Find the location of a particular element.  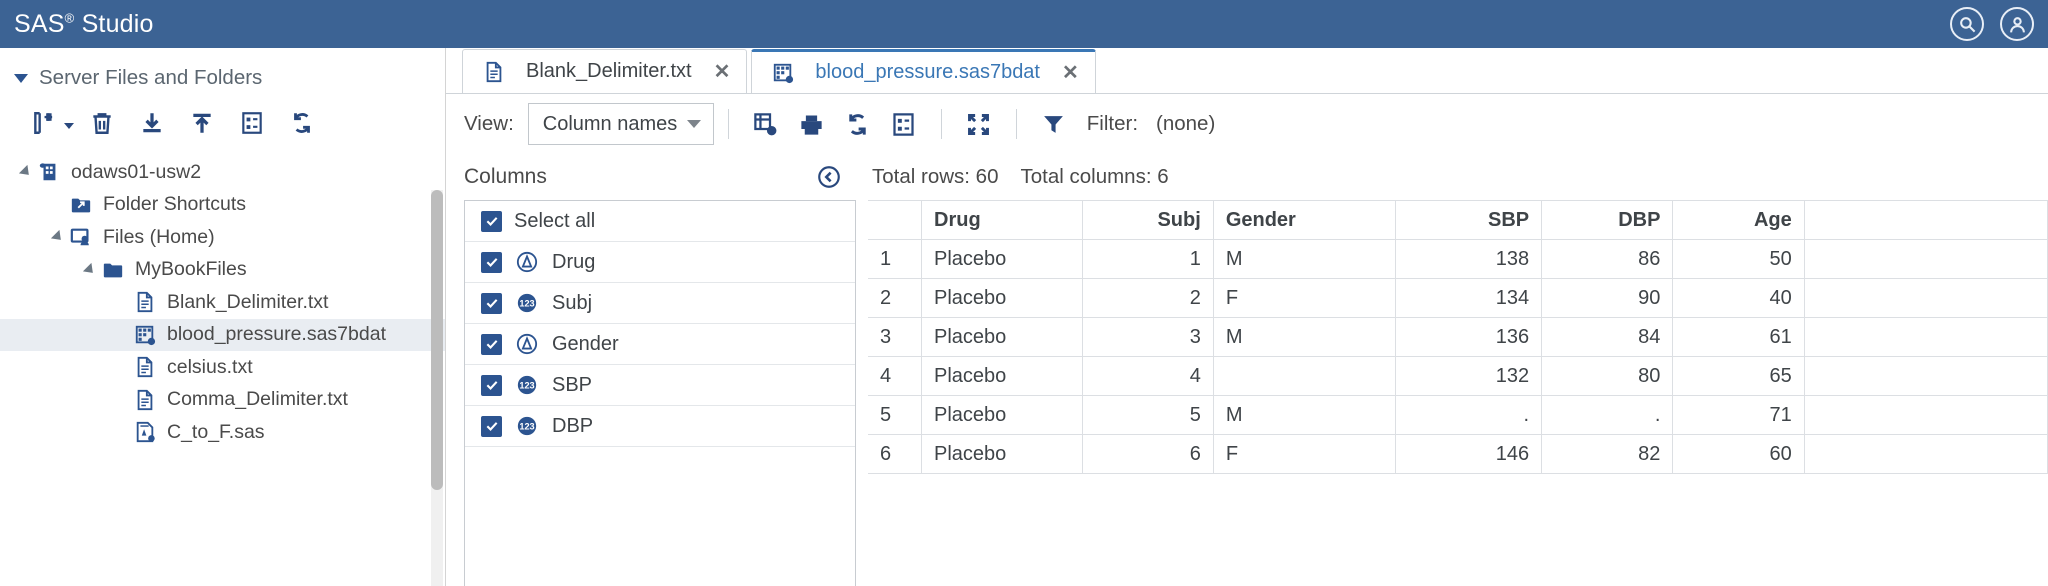

column-header: Age is located at coordinates (1738, 220).